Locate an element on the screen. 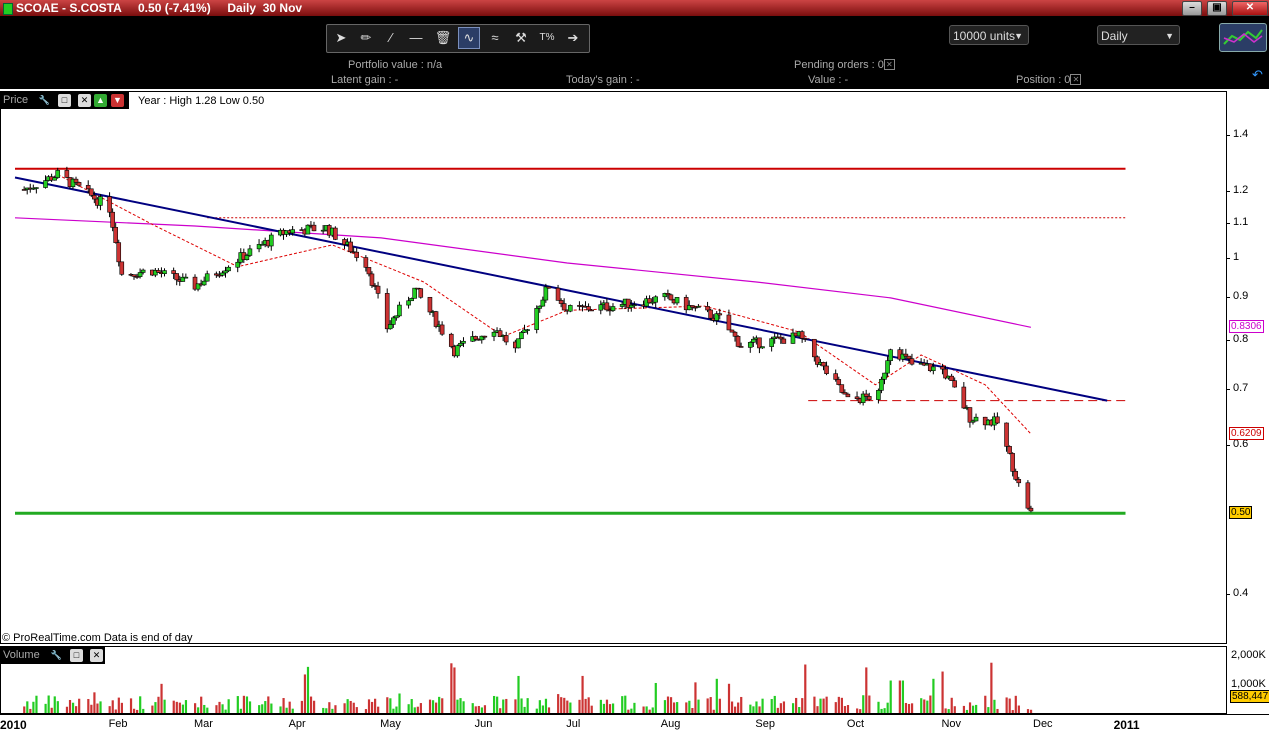  pencil-icon: ✏ is located at coordinates (366, 38).